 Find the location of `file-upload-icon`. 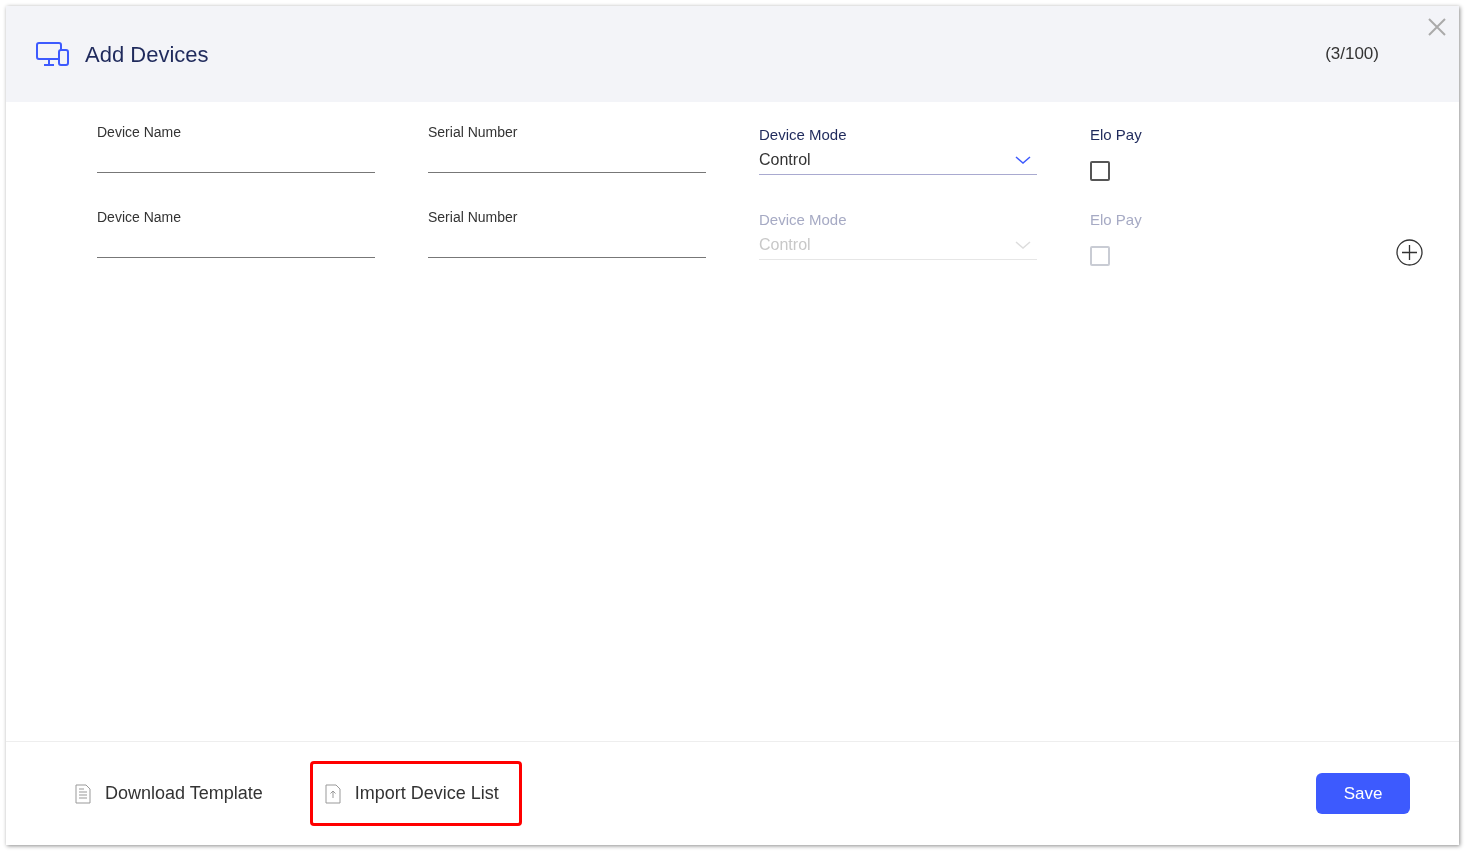

file-upload-icon is located at coordinates (332, 793).